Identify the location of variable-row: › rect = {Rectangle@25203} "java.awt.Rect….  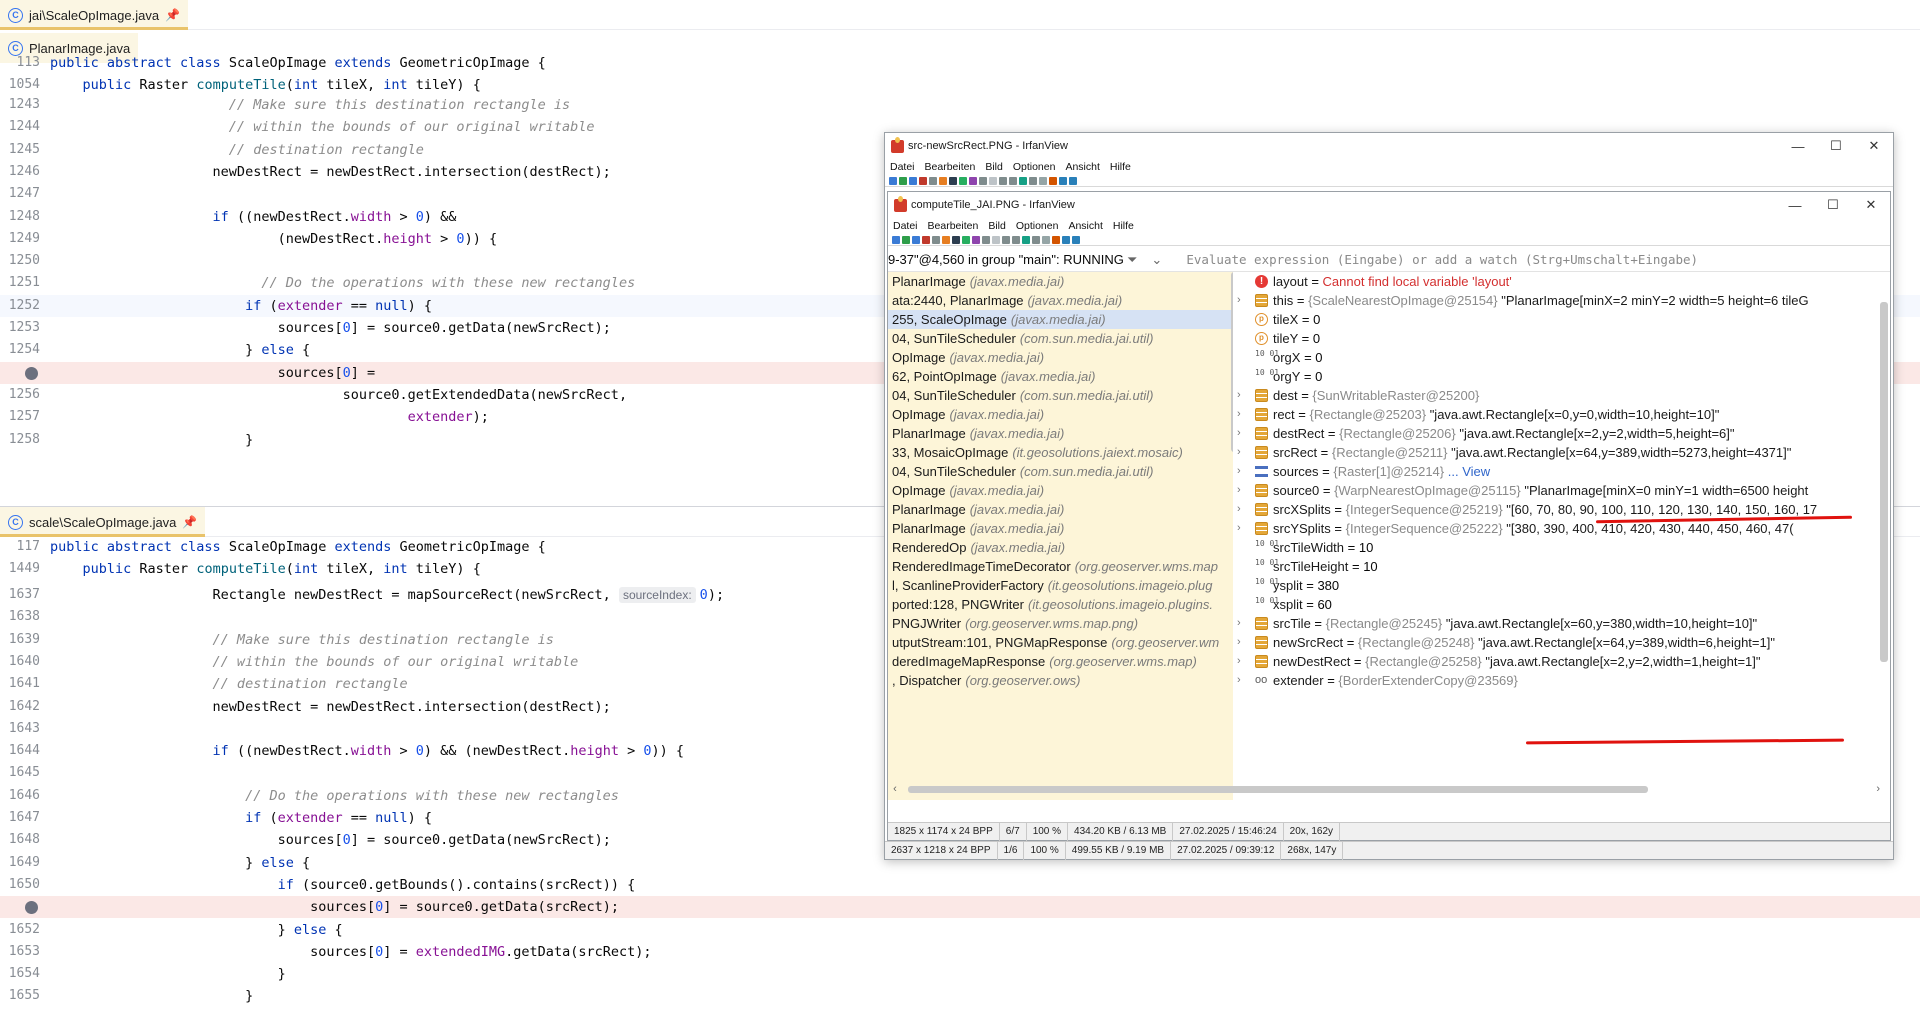
(1561, 414).